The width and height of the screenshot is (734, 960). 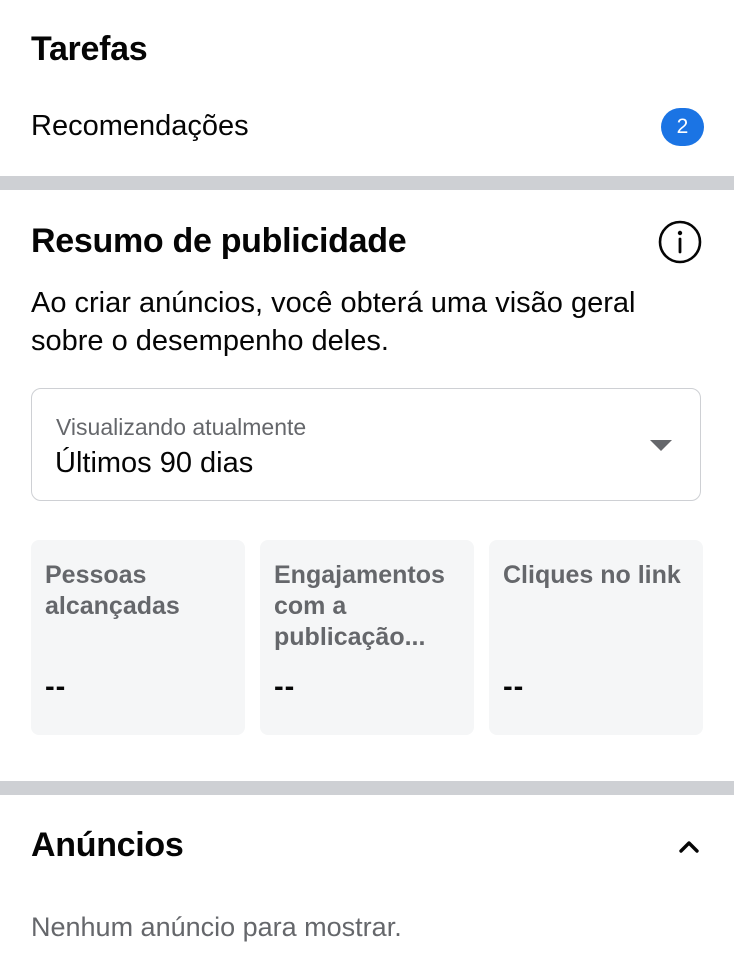 What do you see at coordinates (154, 463) in the screenshot?
I see `period-select-value: Últimos 90 dias` at bounding box center [154, 463].